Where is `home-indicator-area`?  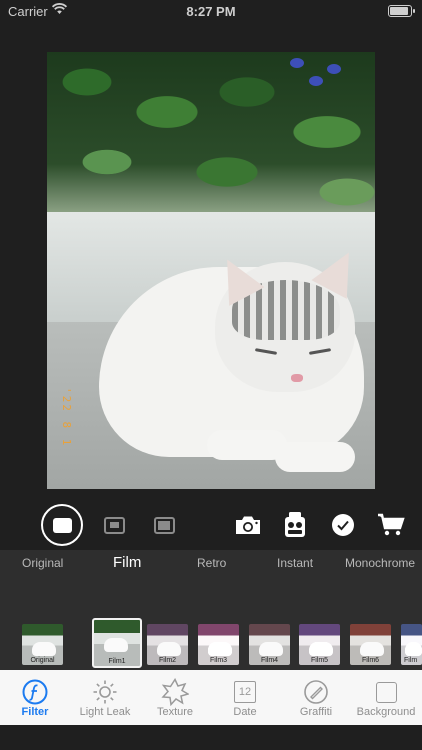
home-indicator-area is located at coordinates (211, 737).